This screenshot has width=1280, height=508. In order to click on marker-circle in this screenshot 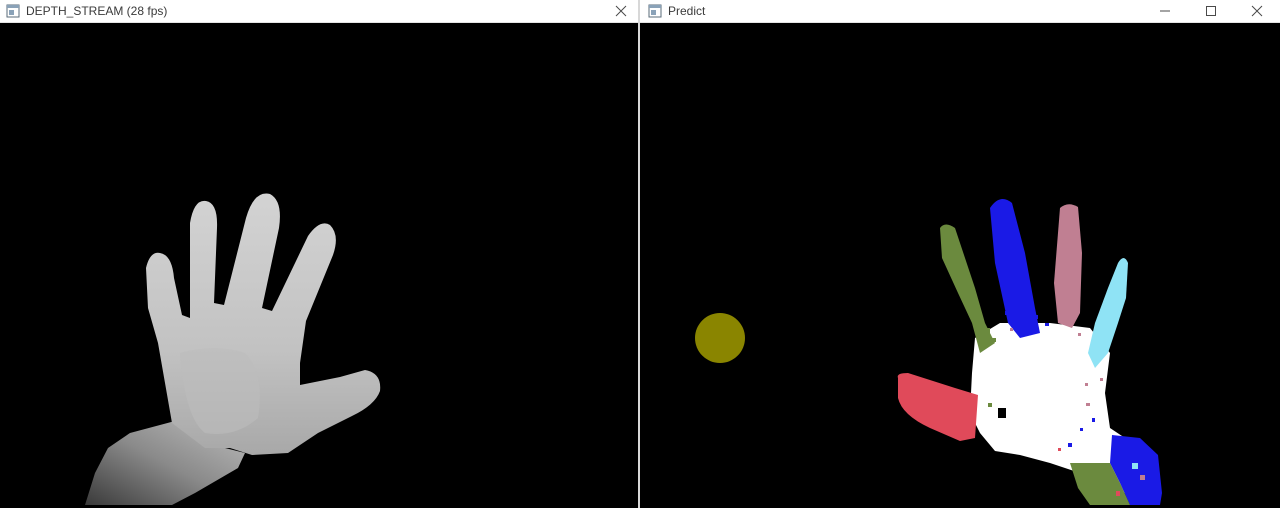, I will do `click(720, 338)`.